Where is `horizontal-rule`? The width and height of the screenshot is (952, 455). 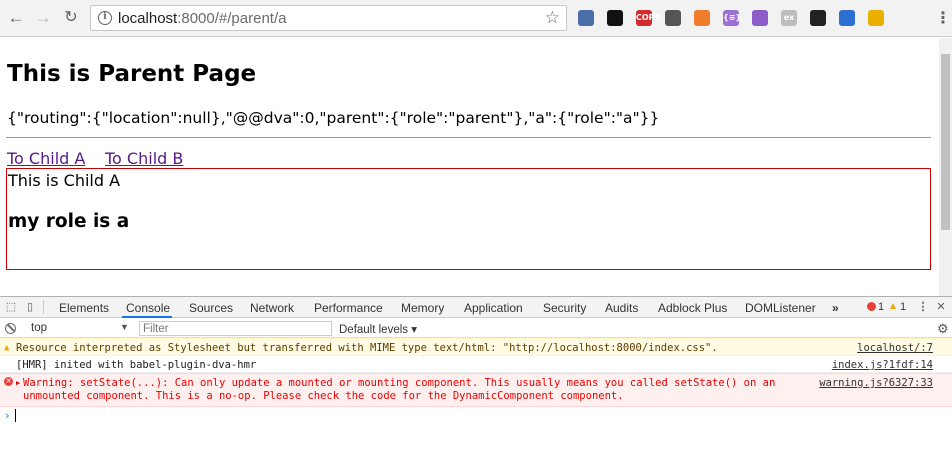 horizontal-rule is located at coordinates (468, 137).